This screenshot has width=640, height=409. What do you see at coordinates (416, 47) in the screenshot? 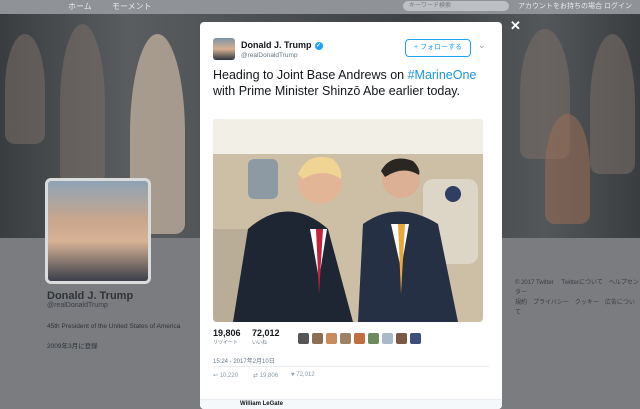
I see `add-user-icon: +` at bounding box center [416, 47].